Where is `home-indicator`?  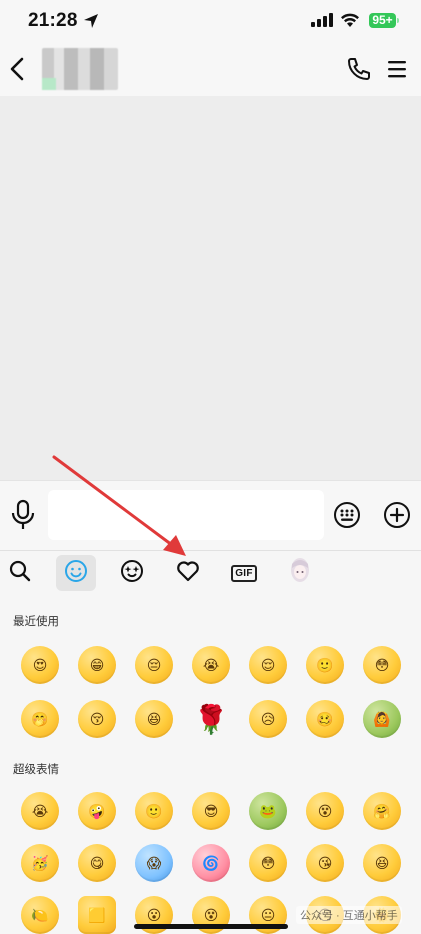
home-indicator is located at coordinates (211, 926).